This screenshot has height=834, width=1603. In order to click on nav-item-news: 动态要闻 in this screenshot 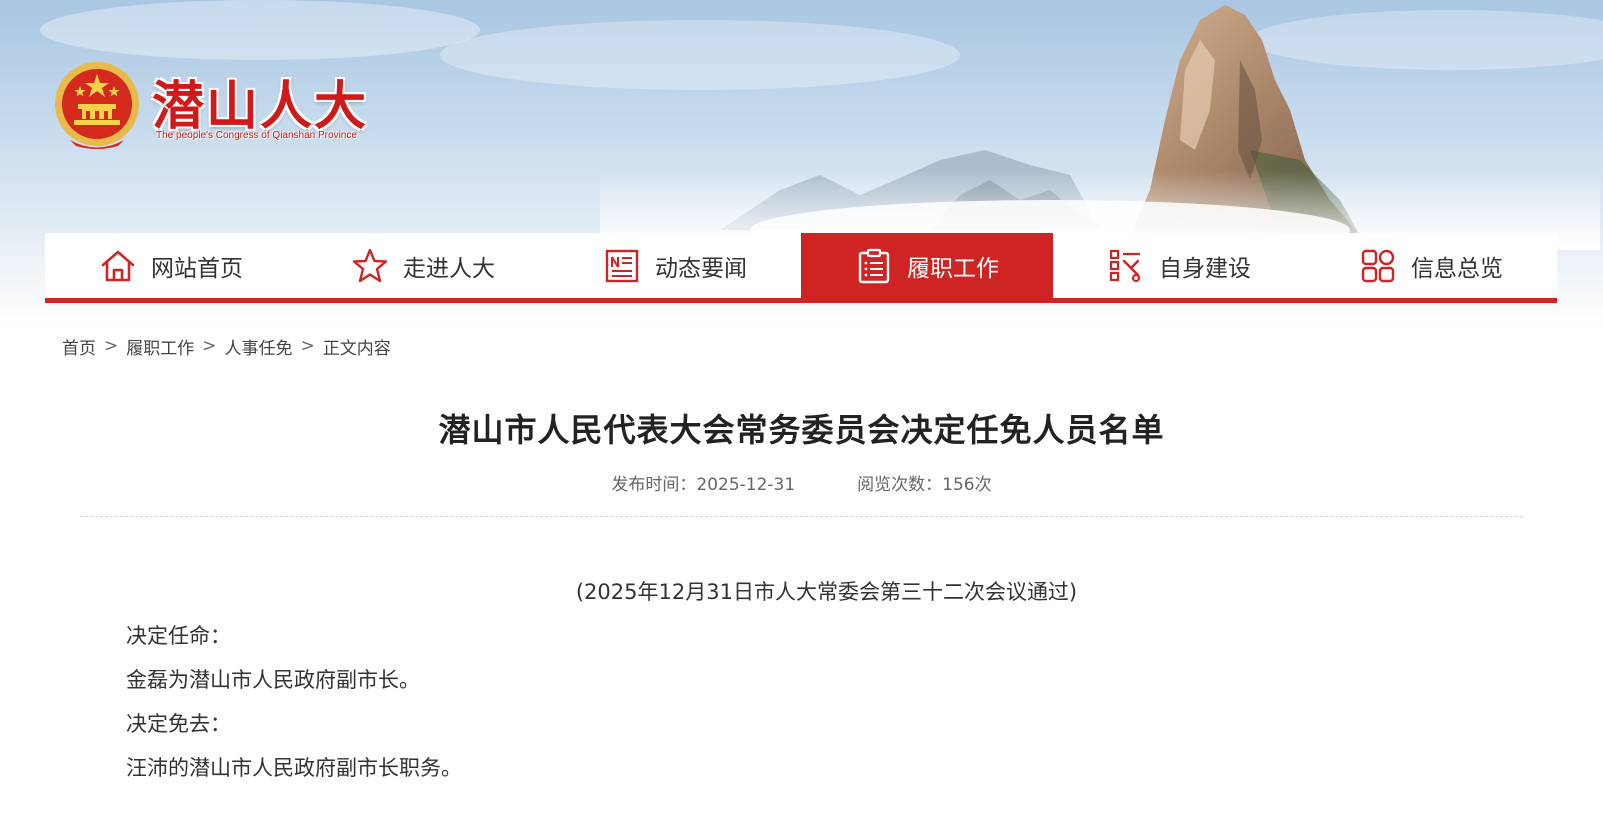, I will do `click(675, 265)`.